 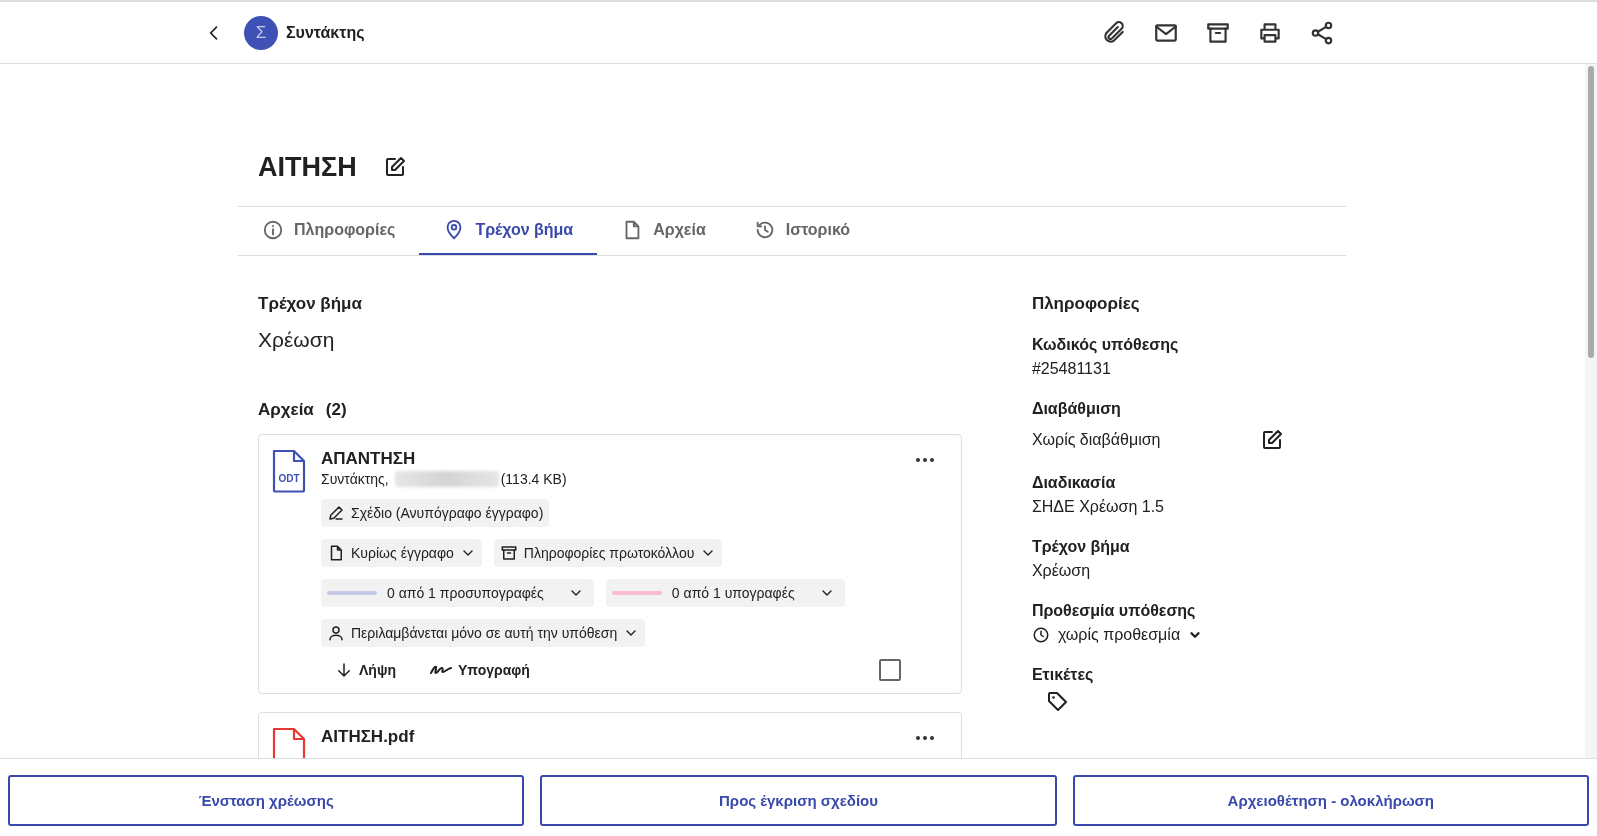 I want to click on paperclip-icon, so click(x=1114, y=32).